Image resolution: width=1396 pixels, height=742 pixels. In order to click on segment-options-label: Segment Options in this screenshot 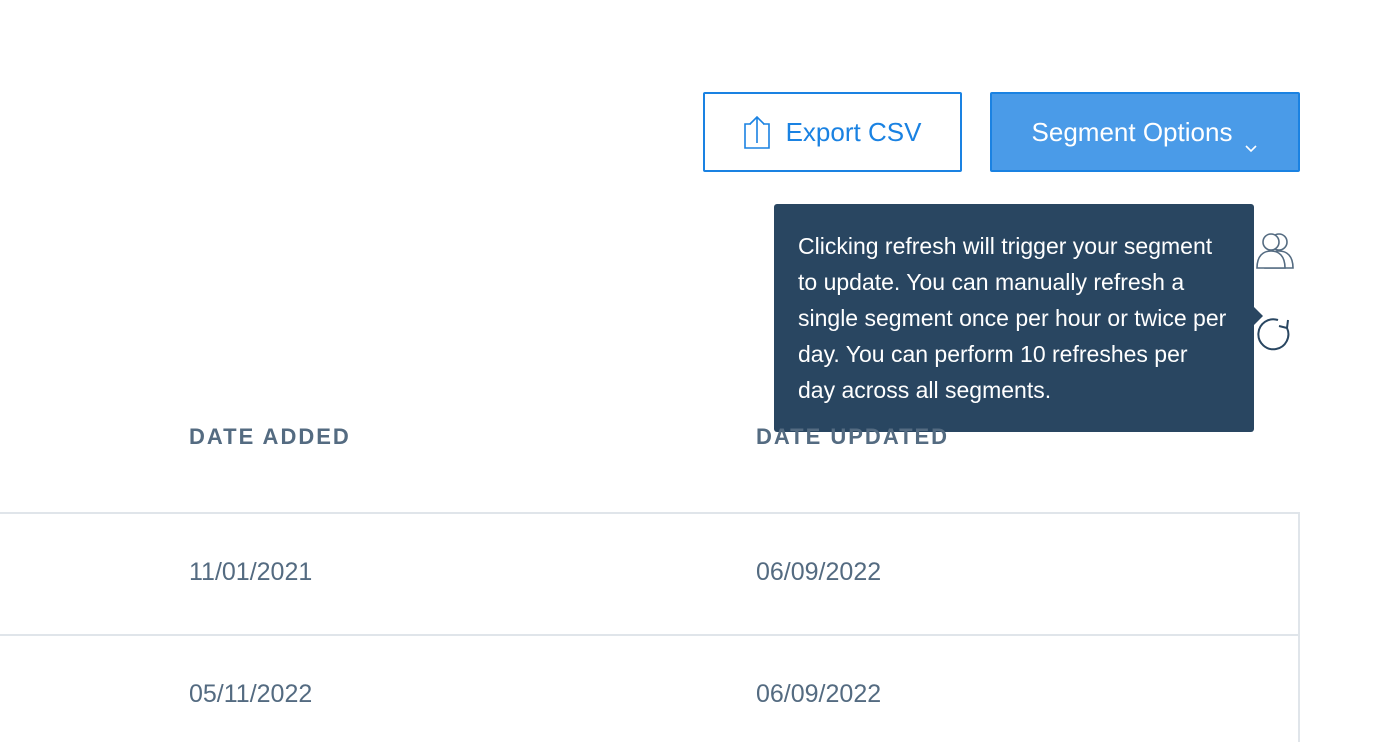, I will do `click(1132, 131)`.